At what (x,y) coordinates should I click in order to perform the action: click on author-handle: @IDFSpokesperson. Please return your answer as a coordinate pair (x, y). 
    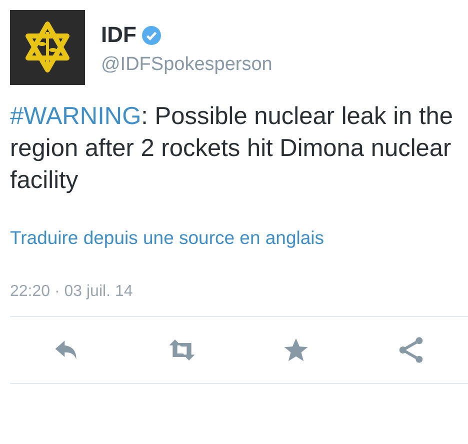
    Looking at the image, I should click on (186, 65).